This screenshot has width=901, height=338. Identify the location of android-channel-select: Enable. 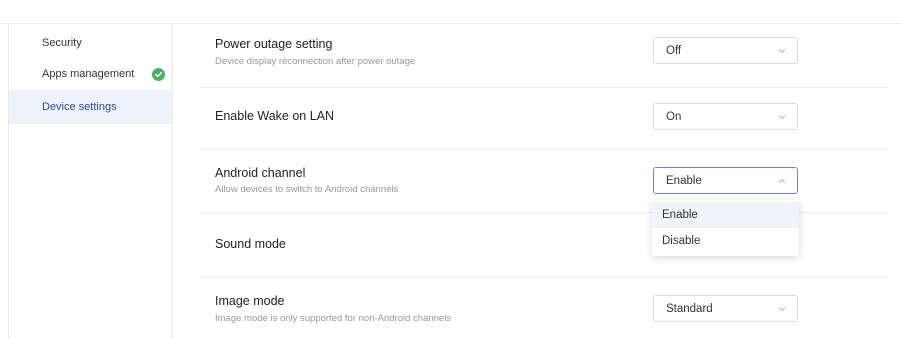
(725, 180).